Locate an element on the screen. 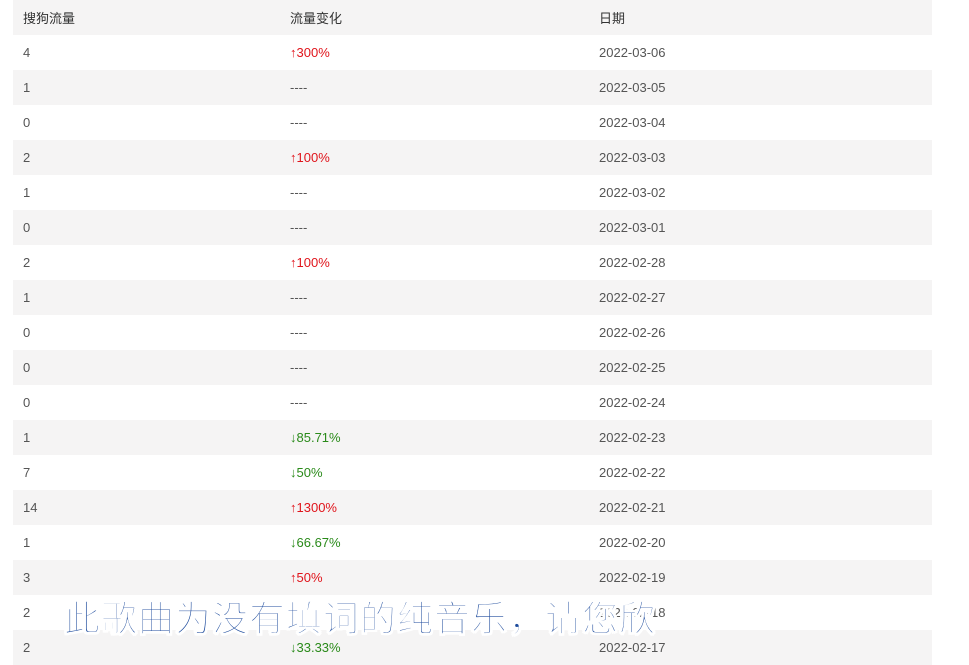  cell-date: 2022-03-02 is located at coordinates (632, 192).